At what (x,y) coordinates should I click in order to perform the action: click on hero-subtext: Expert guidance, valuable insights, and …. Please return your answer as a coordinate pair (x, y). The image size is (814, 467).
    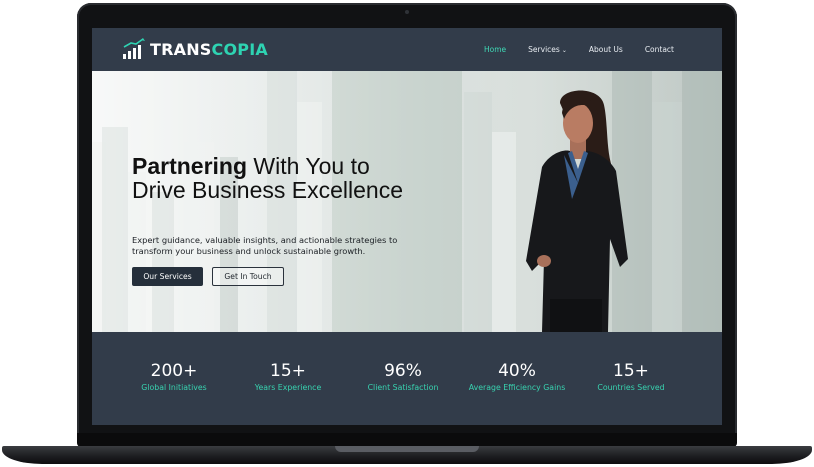
    Looking at the image, I should click on (265, 245).